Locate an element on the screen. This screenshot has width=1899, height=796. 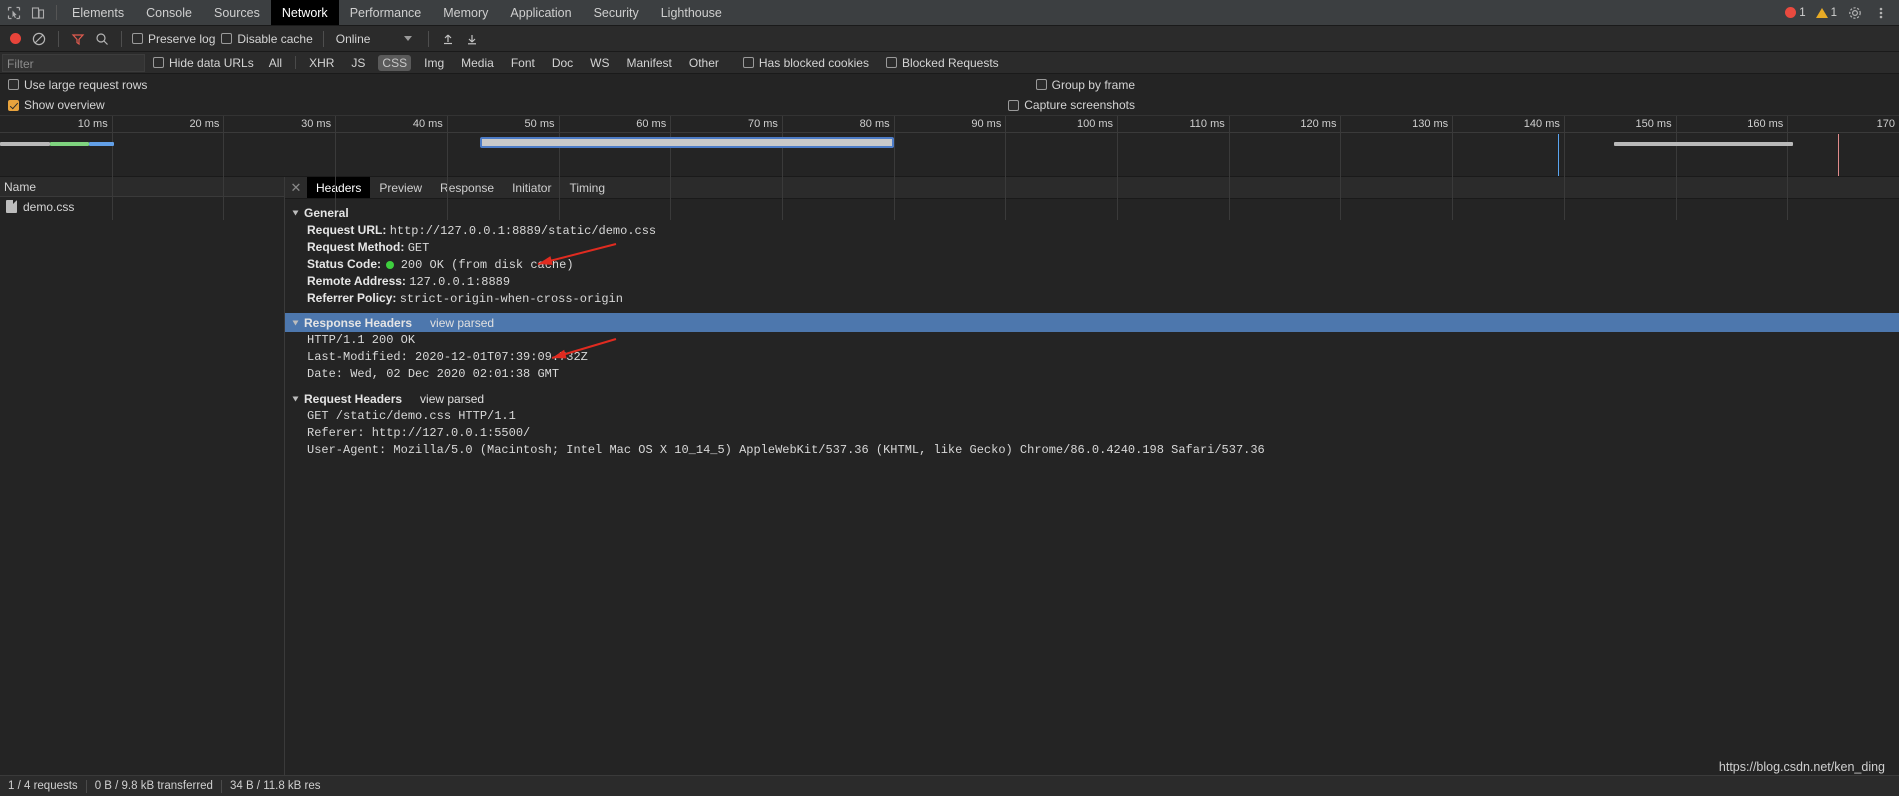
tab-label: Performance is located at coordinates (385, 12).